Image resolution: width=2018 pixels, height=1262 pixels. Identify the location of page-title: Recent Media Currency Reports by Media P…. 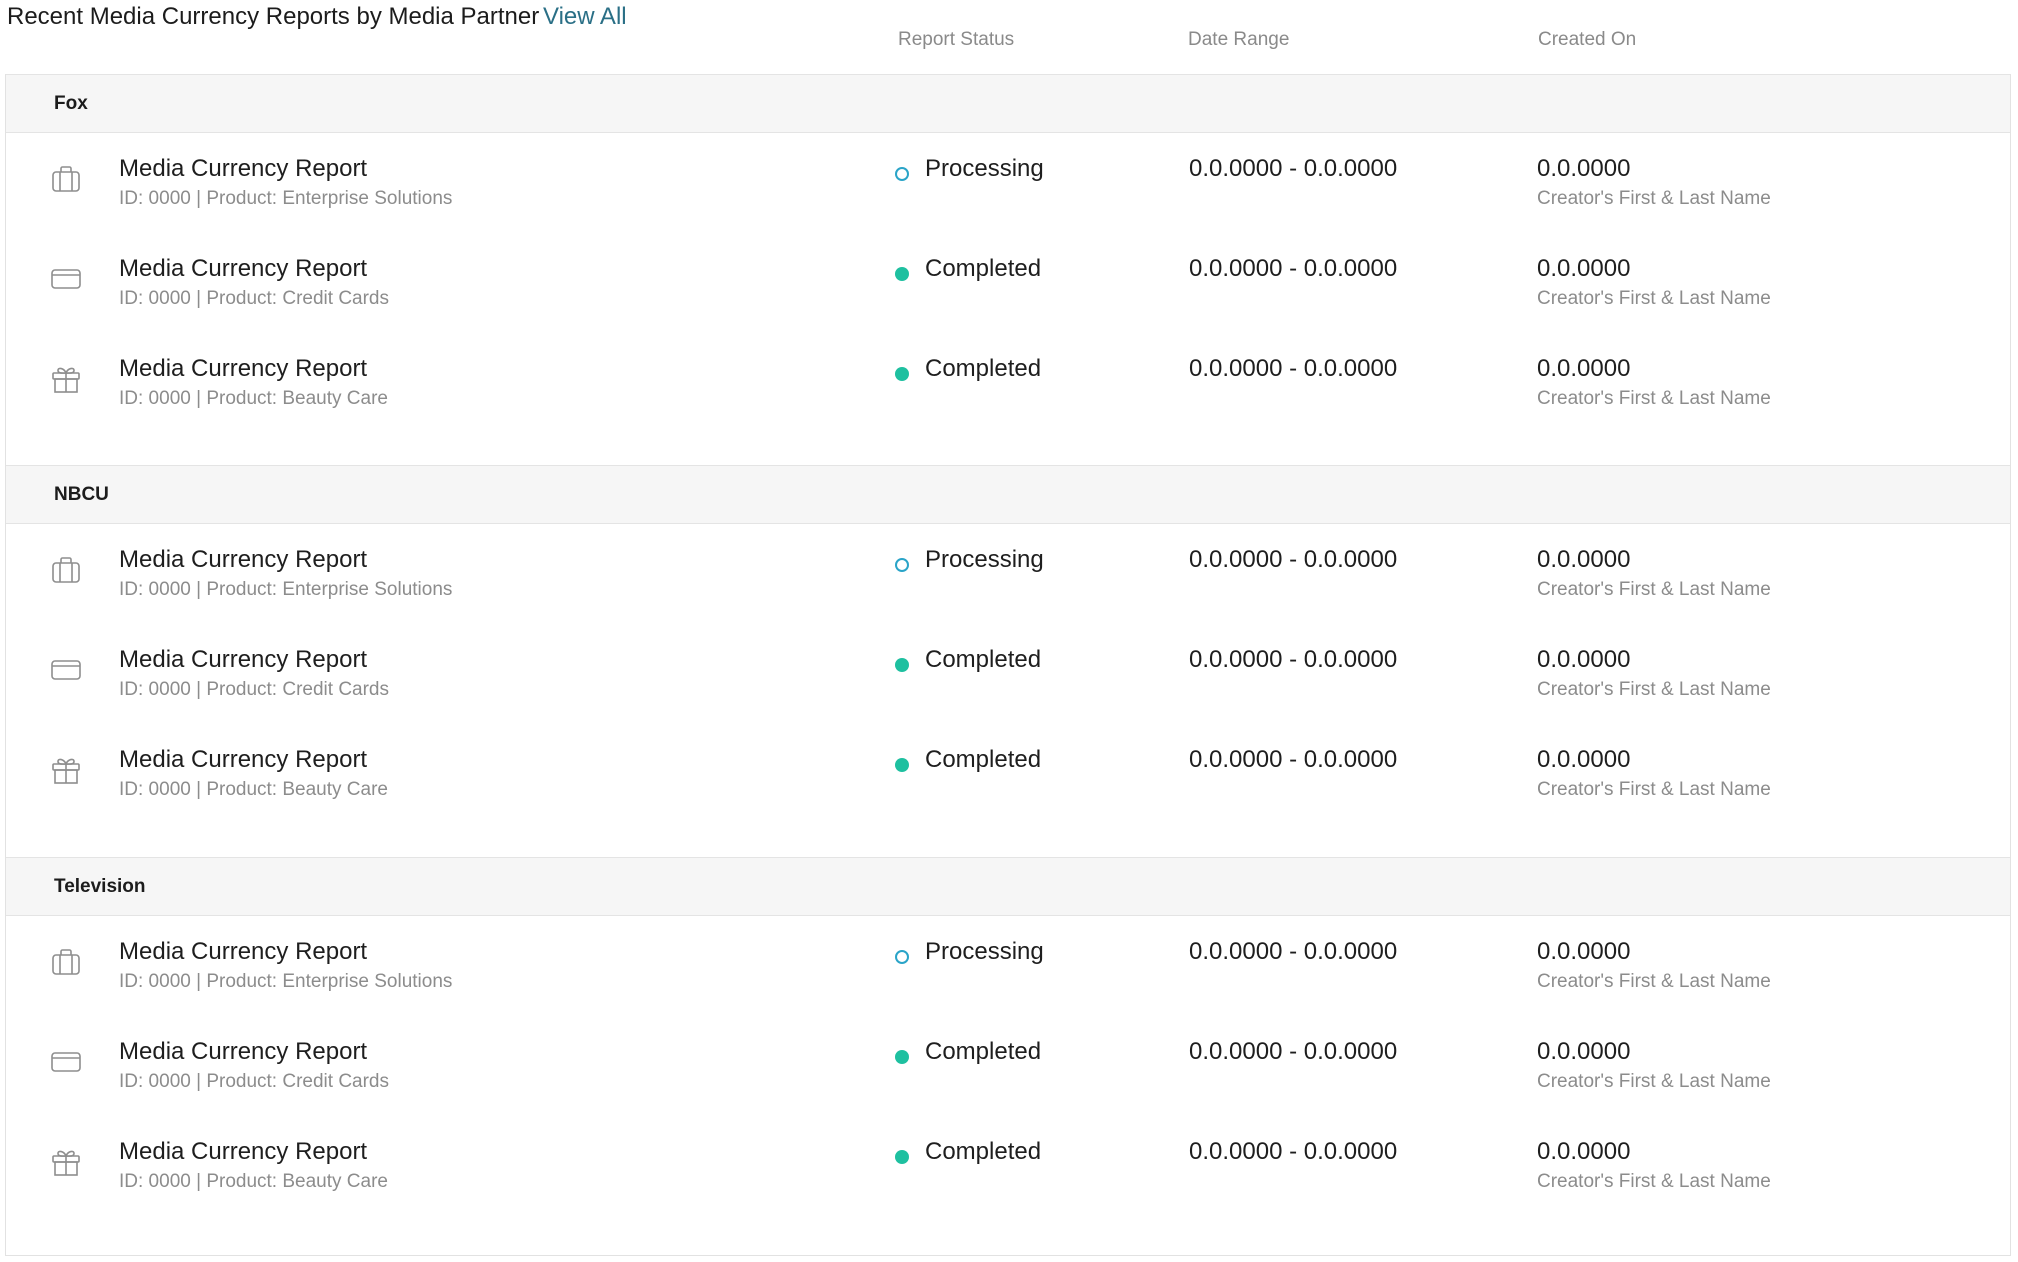
(273, 16).